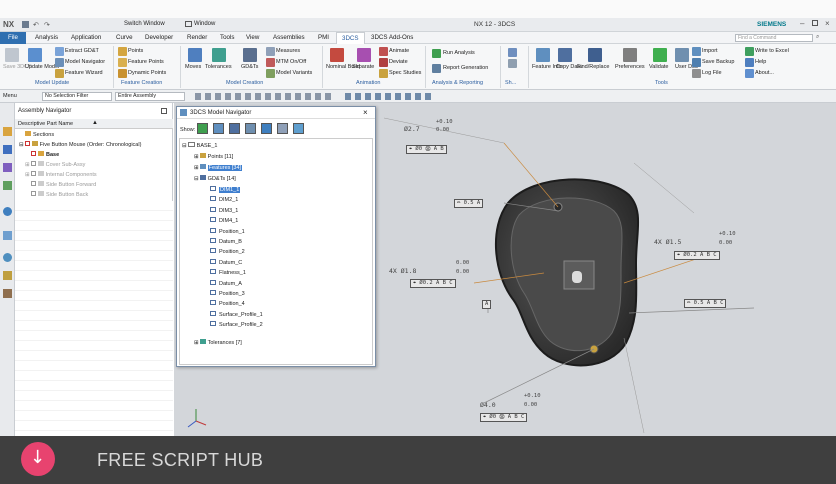 Image resolution: width=836 pixels, height=484 pixels. I want to click on show-tolerances-toggle-icon, so click(250, 128).